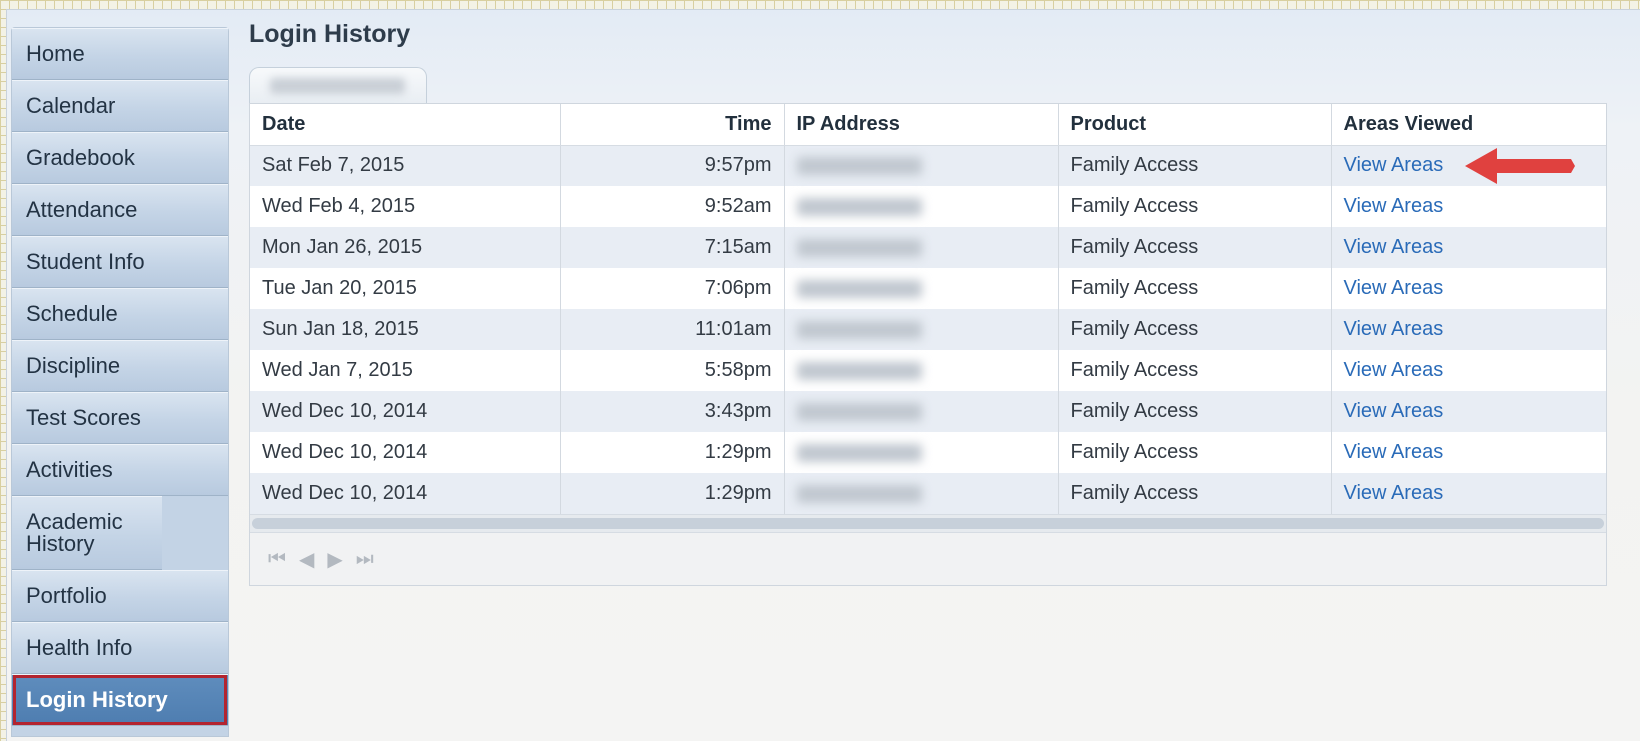 This screenshot has height=741, width=1640. I want to click on horizontal-scrollbar, so click(928, 523).